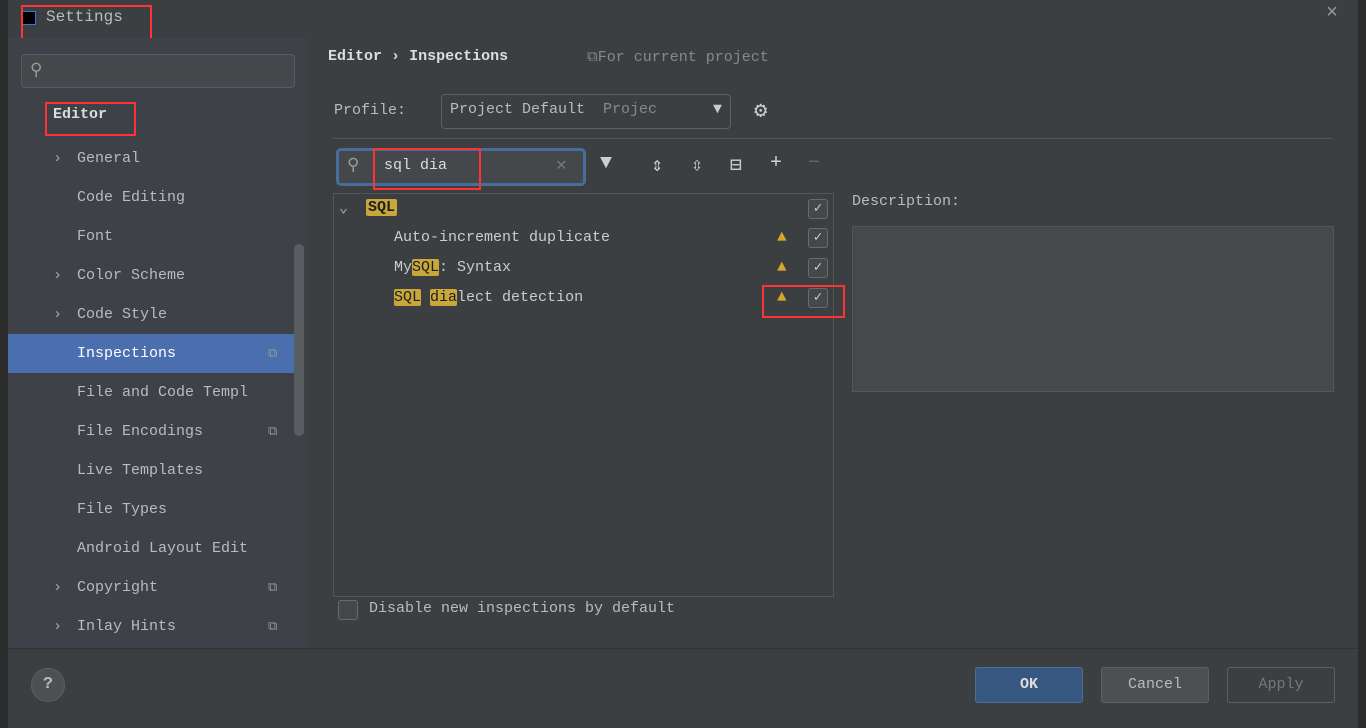  Describe the element at coordinates (592, 57) in the screenshot. I see `copy-icon: ⧉` at that location.